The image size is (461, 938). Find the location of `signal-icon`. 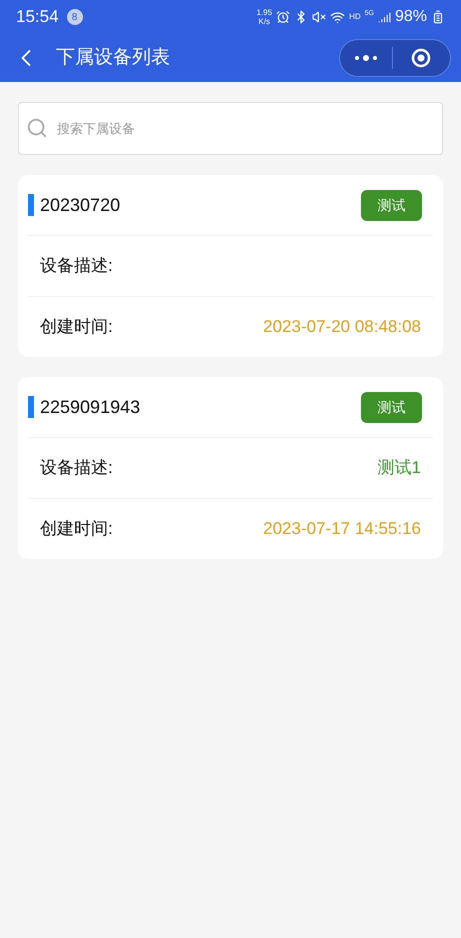

signal-icon is located at coordinates (384, 17).